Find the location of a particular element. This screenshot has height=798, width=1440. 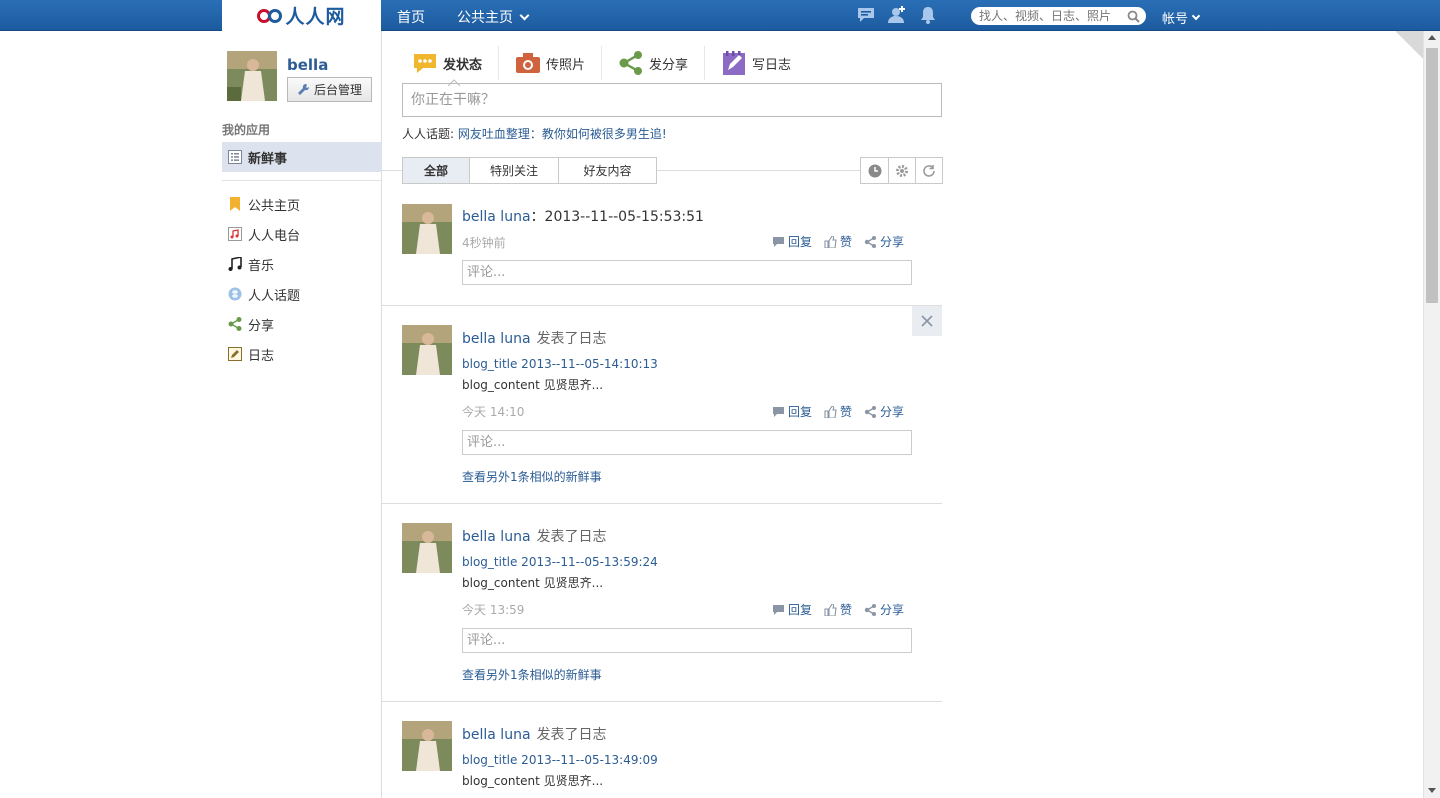

sidebar-item-news-feed: 新鲜事 is located at coordinates (302, 157).